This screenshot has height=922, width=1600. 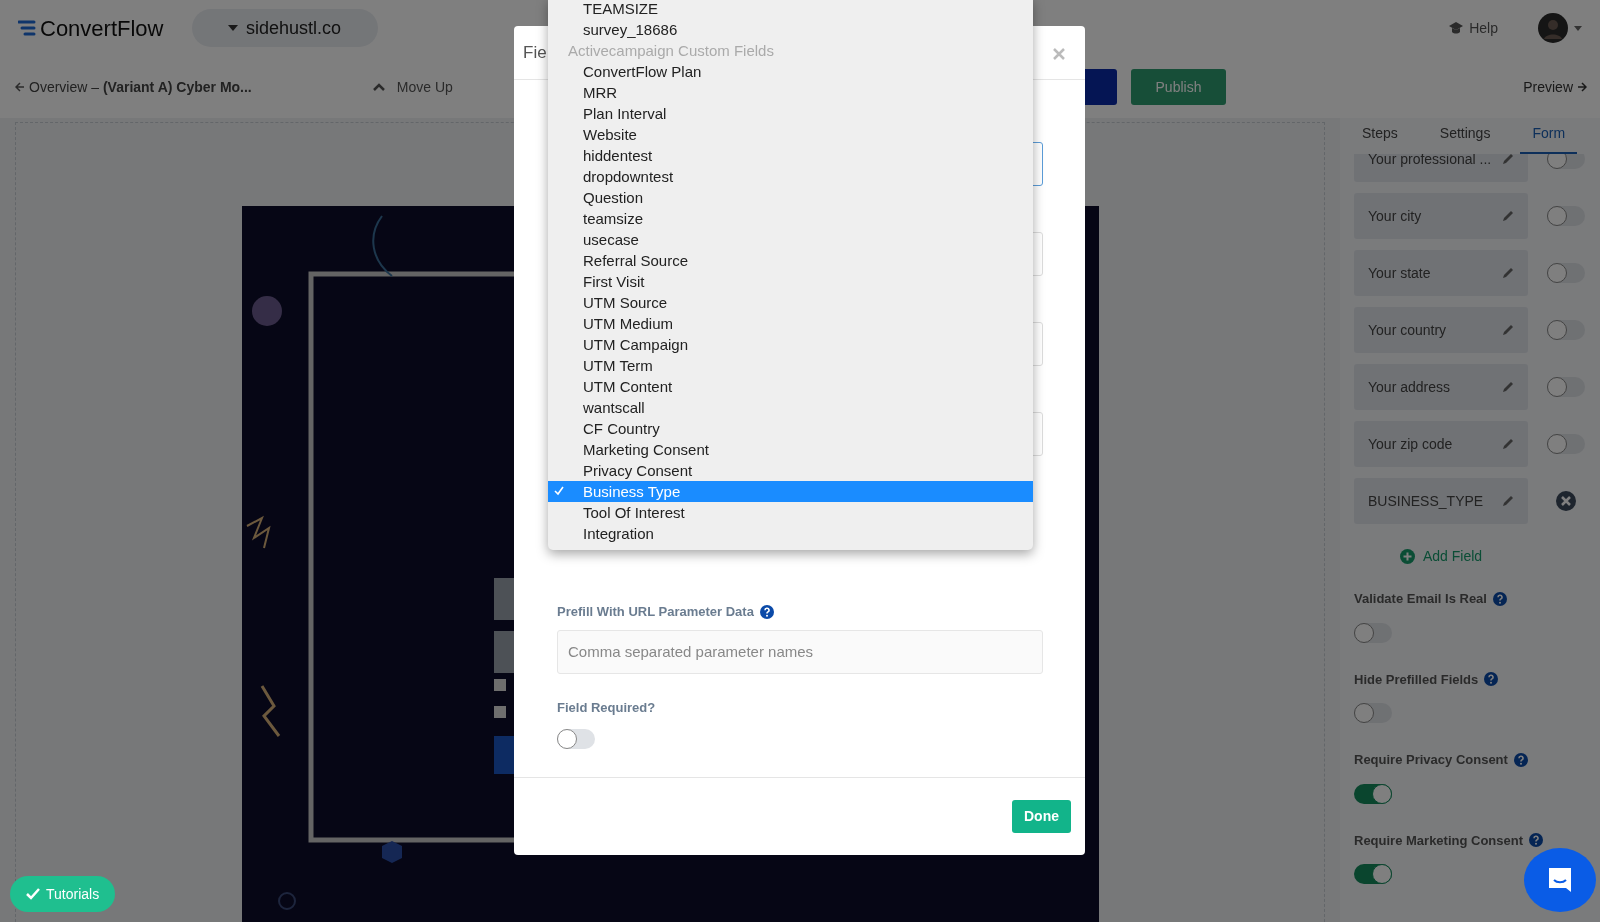 I want to click on field-label: Your city, so click(x=1395, y=216).